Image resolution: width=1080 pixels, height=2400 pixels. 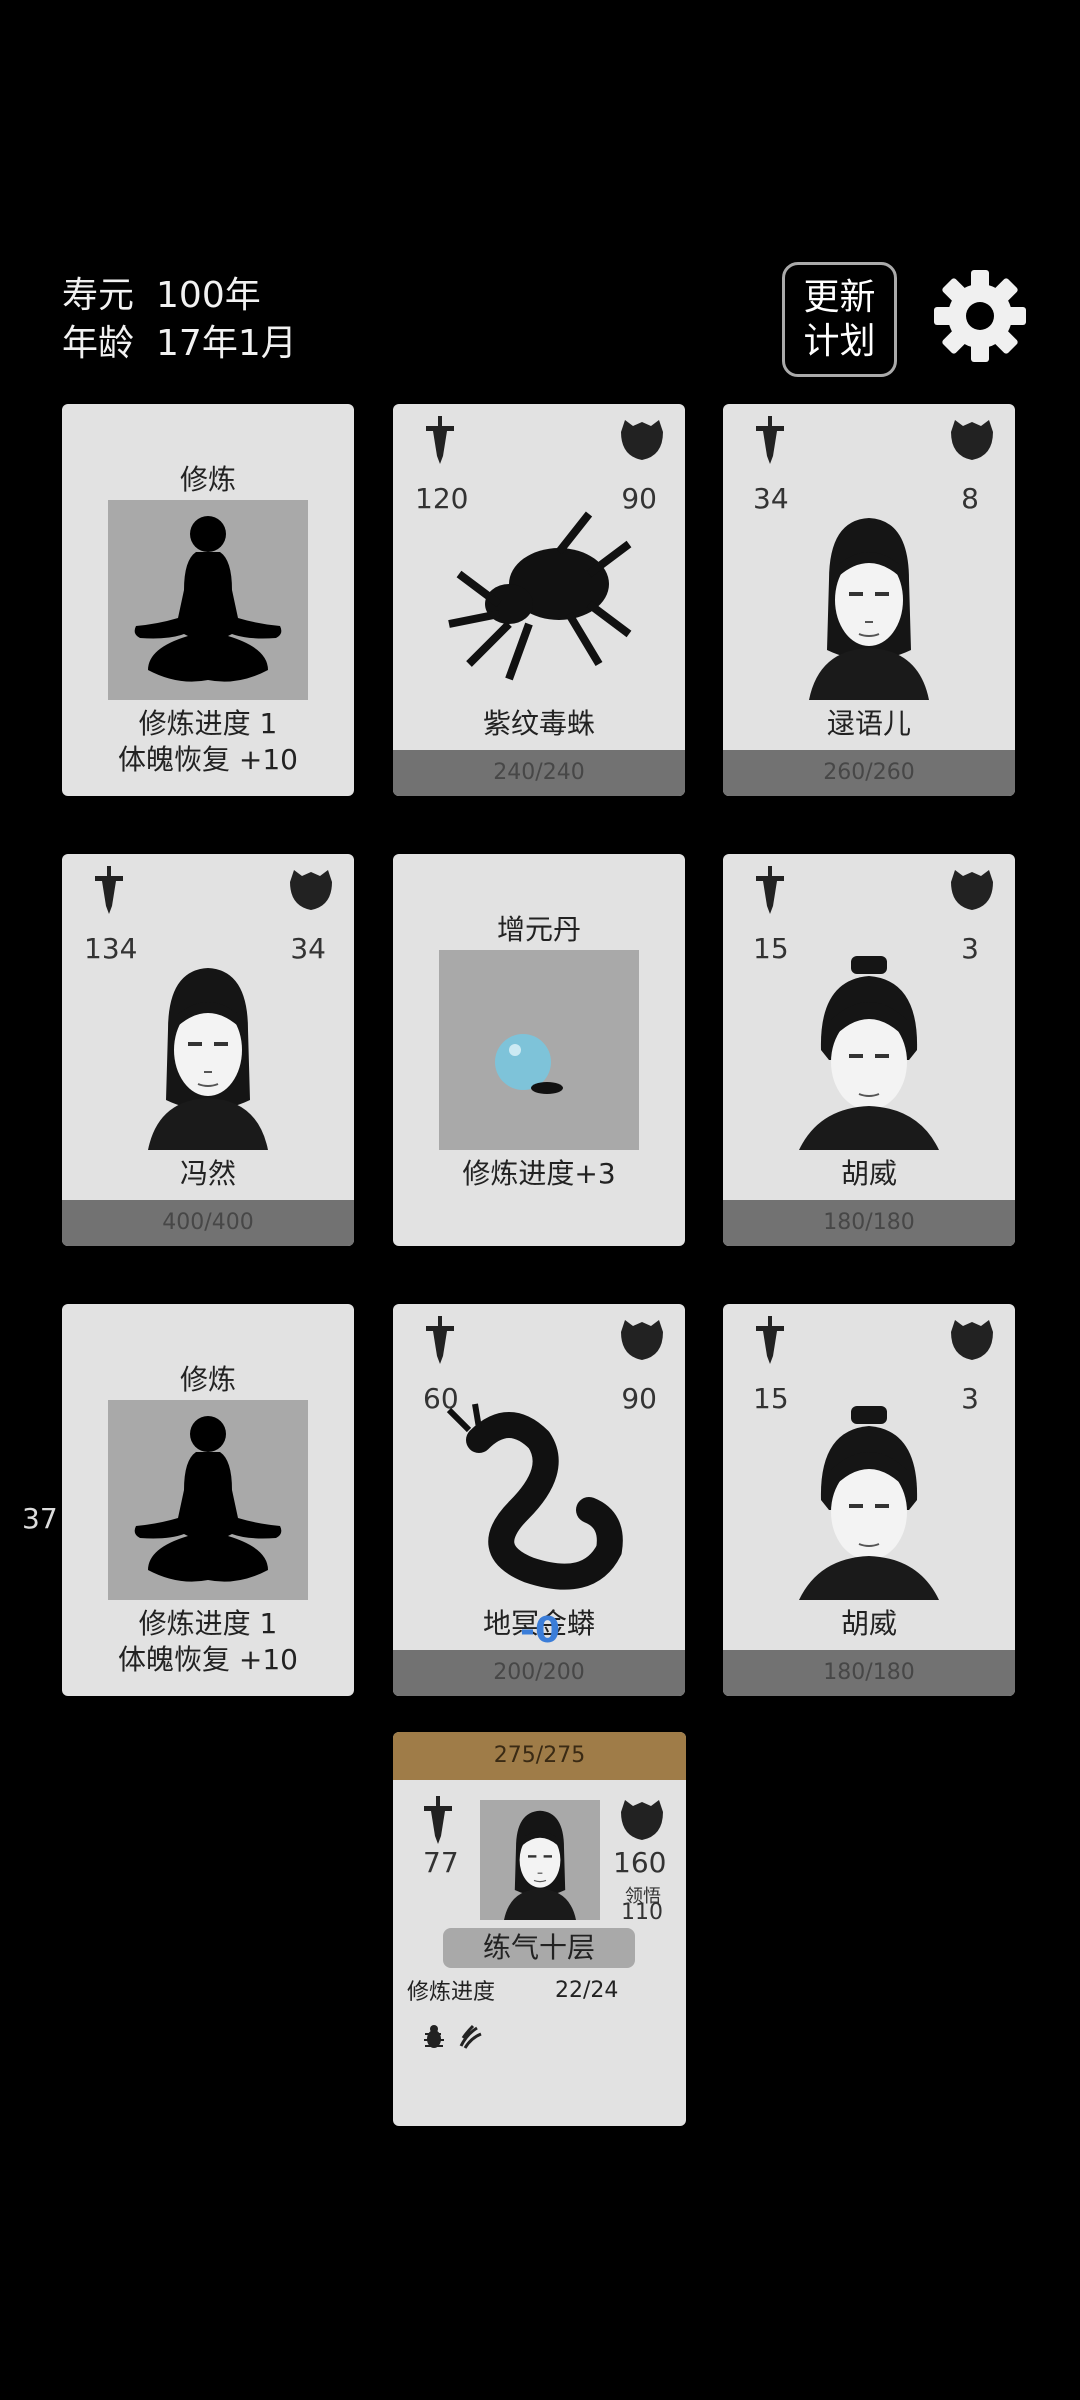 What do you see at coordinates (980, 316) in the screenshot?
I see `gear-icon` at bounding box center [980, 316].